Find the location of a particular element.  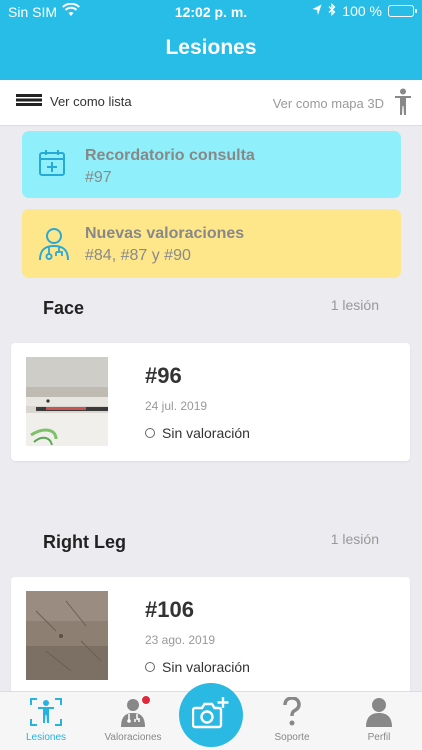

status-right: 100 % is located at coordinates (364, 10).